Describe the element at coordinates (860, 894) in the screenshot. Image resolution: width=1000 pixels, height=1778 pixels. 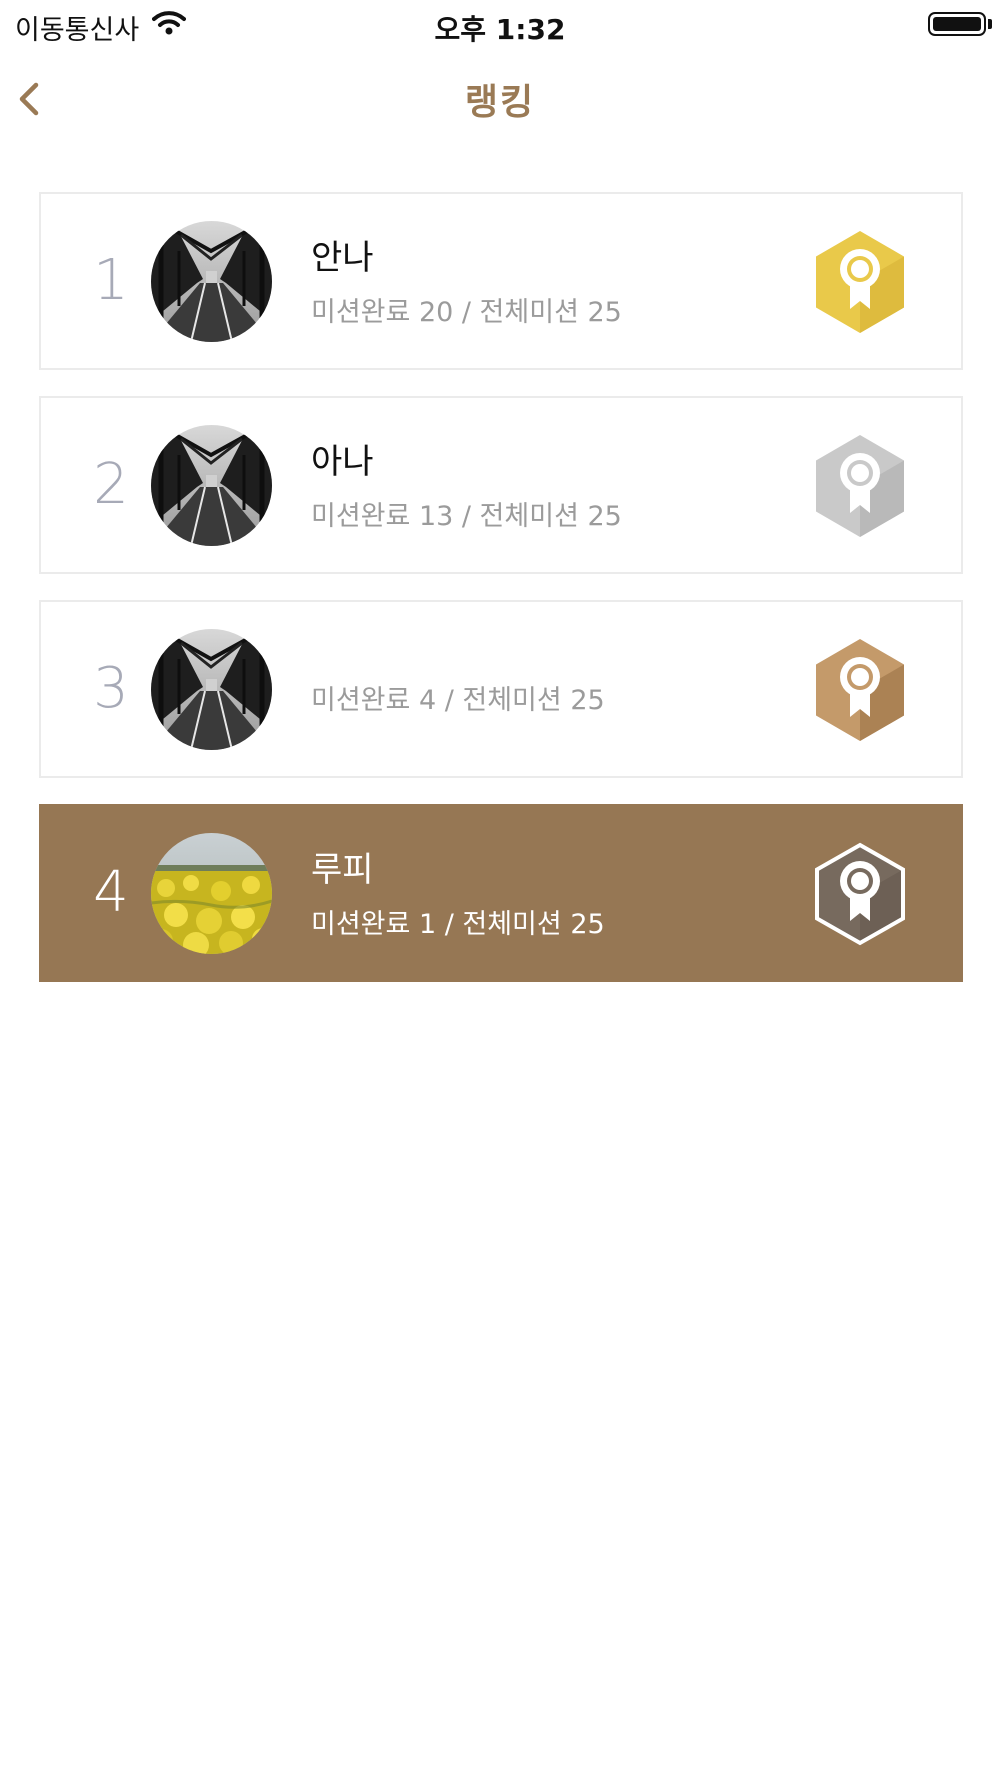
I see `my-medal-icon` at that location.